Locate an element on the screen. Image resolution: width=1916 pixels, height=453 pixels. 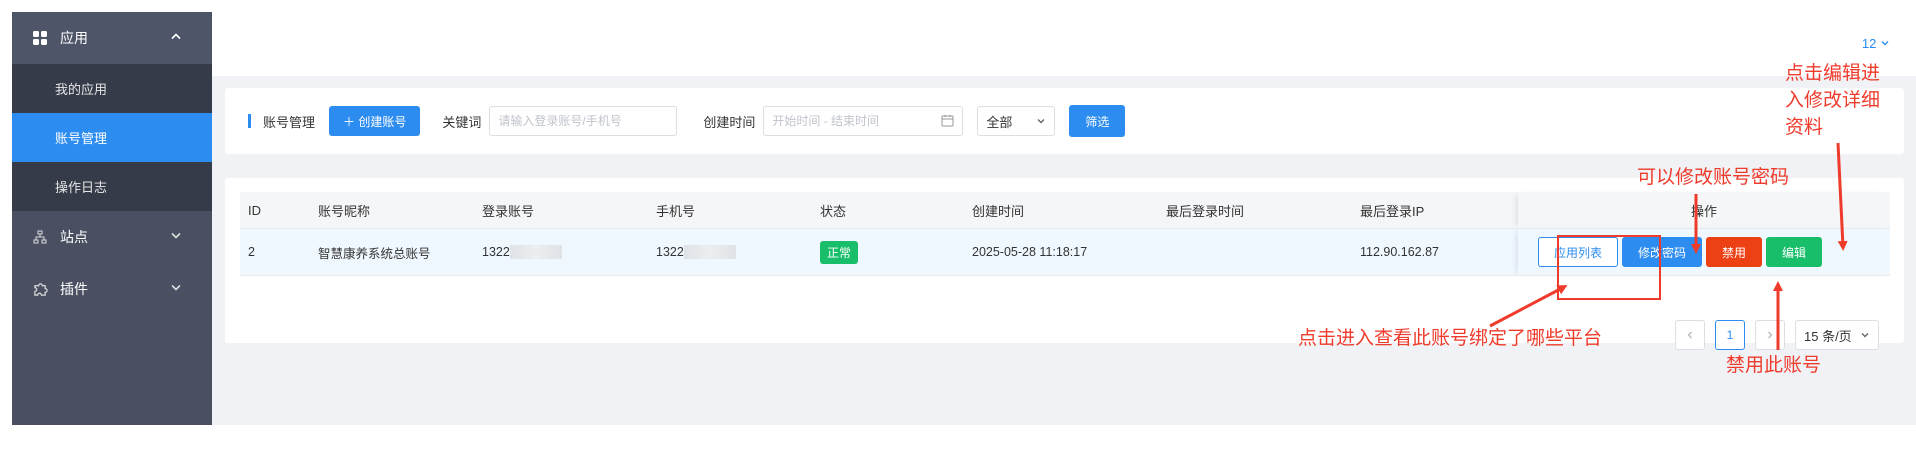
created-time-label: 创建时间 is located at coordinates (729, 122).